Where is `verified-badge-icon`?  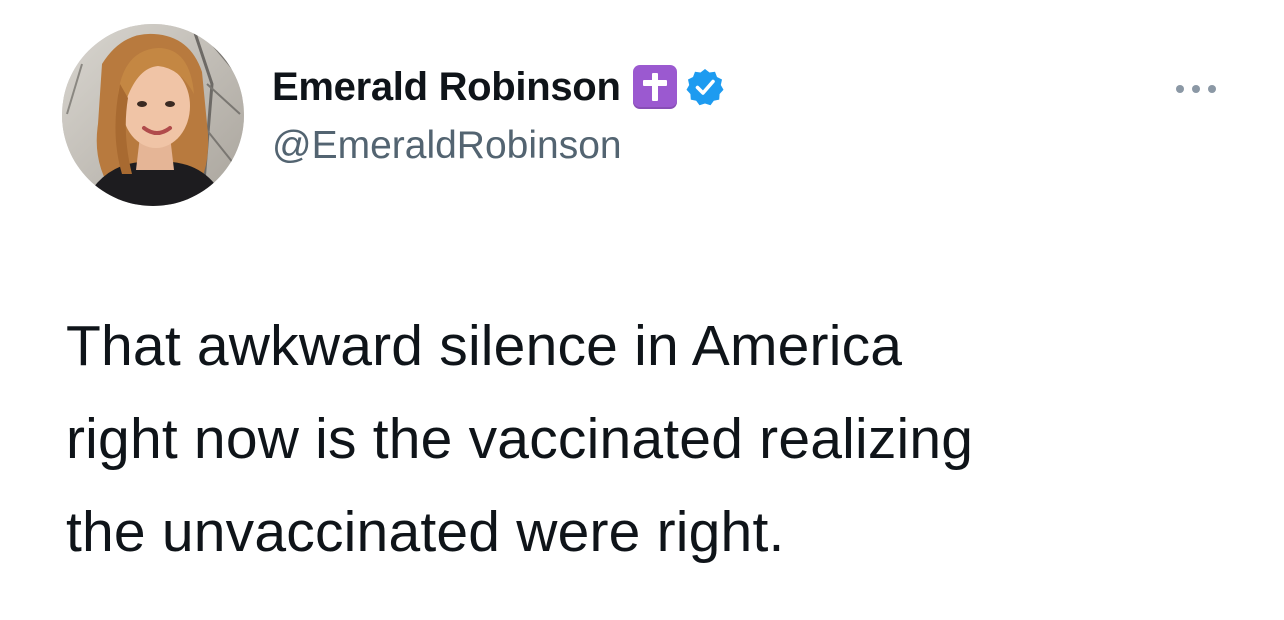 verified-badge-icon is located at coordinates (705, 87).